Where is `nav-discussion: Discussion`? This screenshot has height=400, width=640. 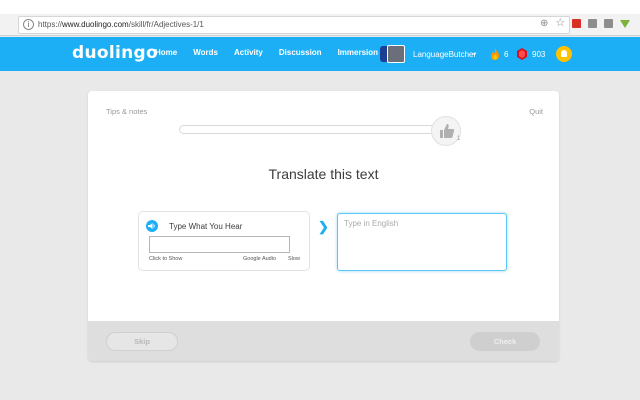
nav-discussion: Discussion is located at coordinates (300, 52).